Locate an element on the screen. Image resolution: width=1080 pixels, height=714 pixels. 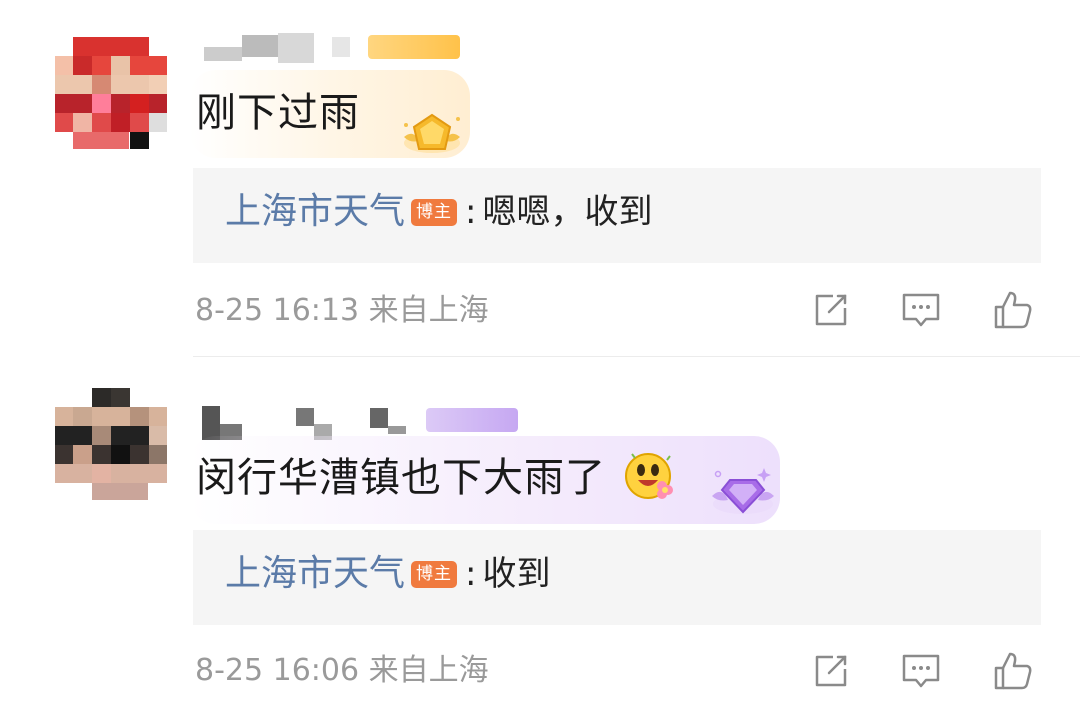
purple-diamond-badge-icon is located at coordinates (743, 493).